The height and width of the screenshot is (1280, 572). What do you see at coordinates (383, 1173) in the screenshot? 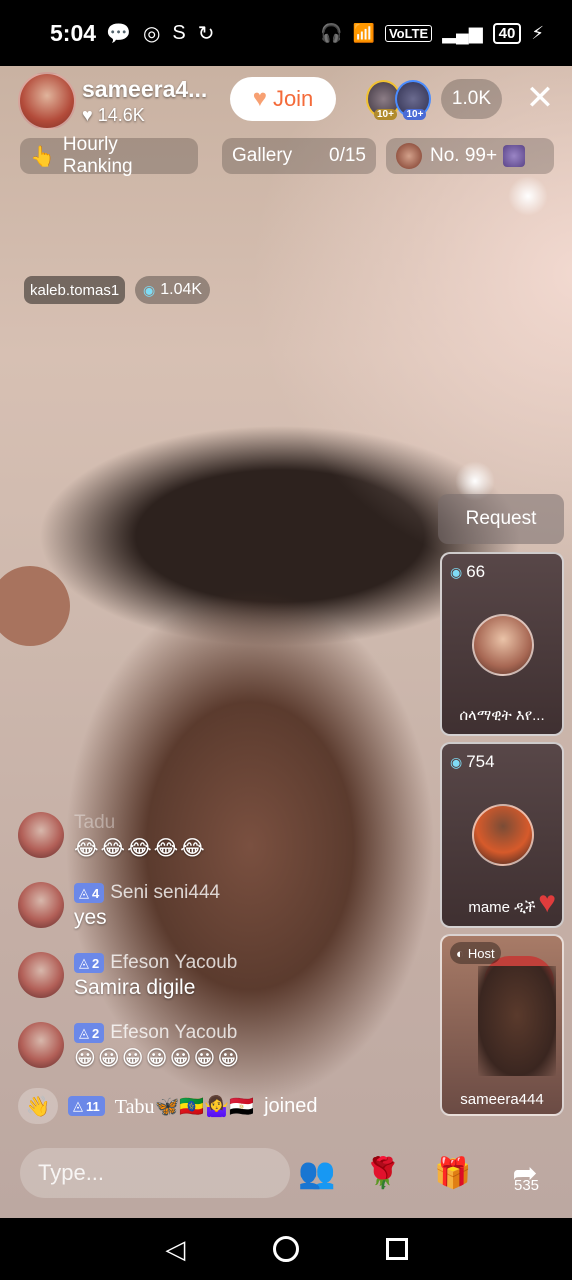
I see `rose-gift-icon: 🌹` at bounding box center [383, 1173].